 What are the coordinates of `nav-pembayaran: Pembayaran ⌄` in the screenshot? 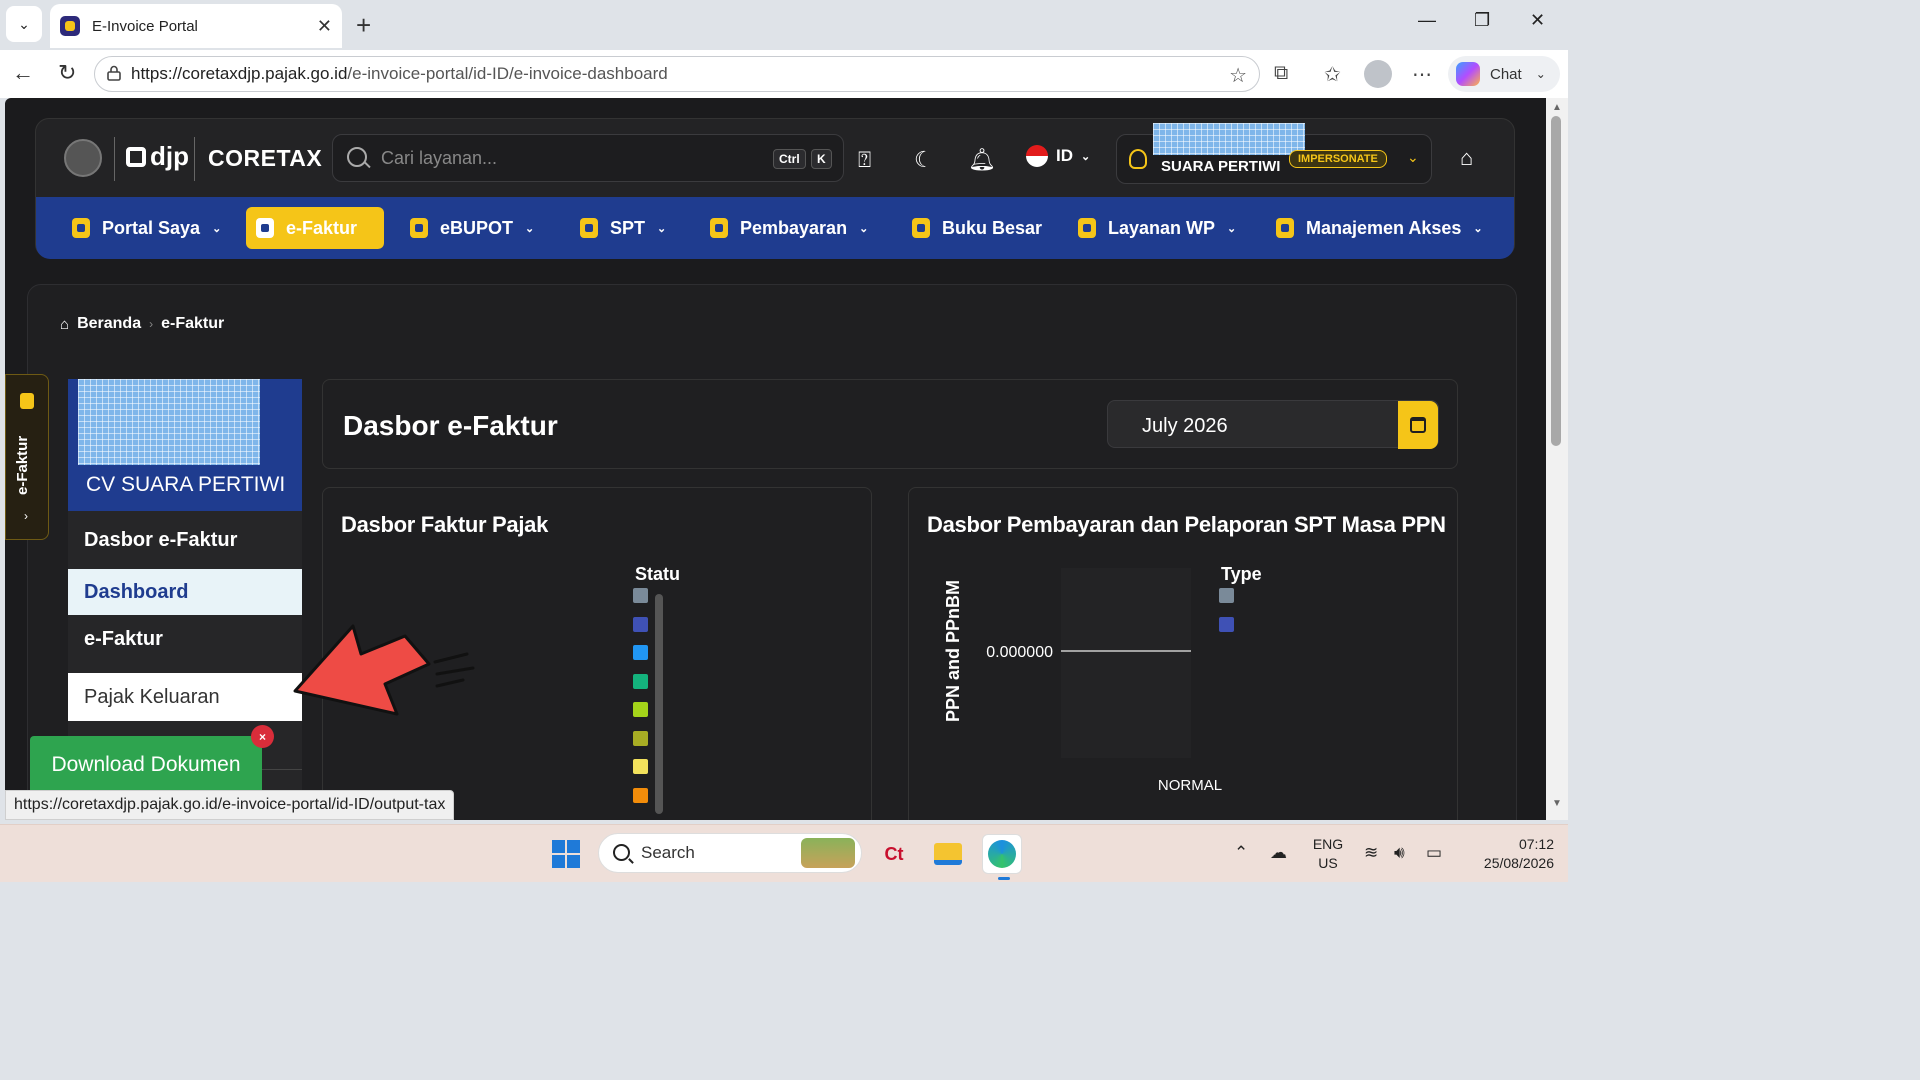 It's located at (789, 228).